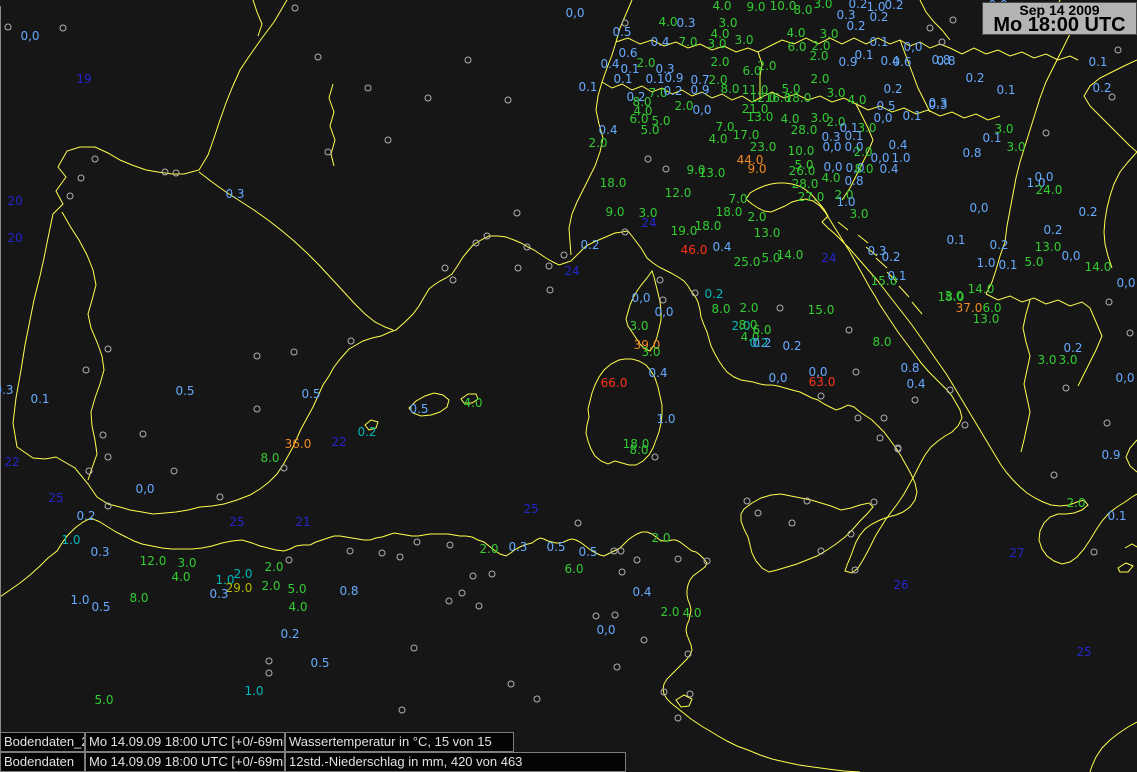  What do you see at coordinates (56, 498) in the screenshot?
I see `station-value: 25` at bounding box center [56, 498].